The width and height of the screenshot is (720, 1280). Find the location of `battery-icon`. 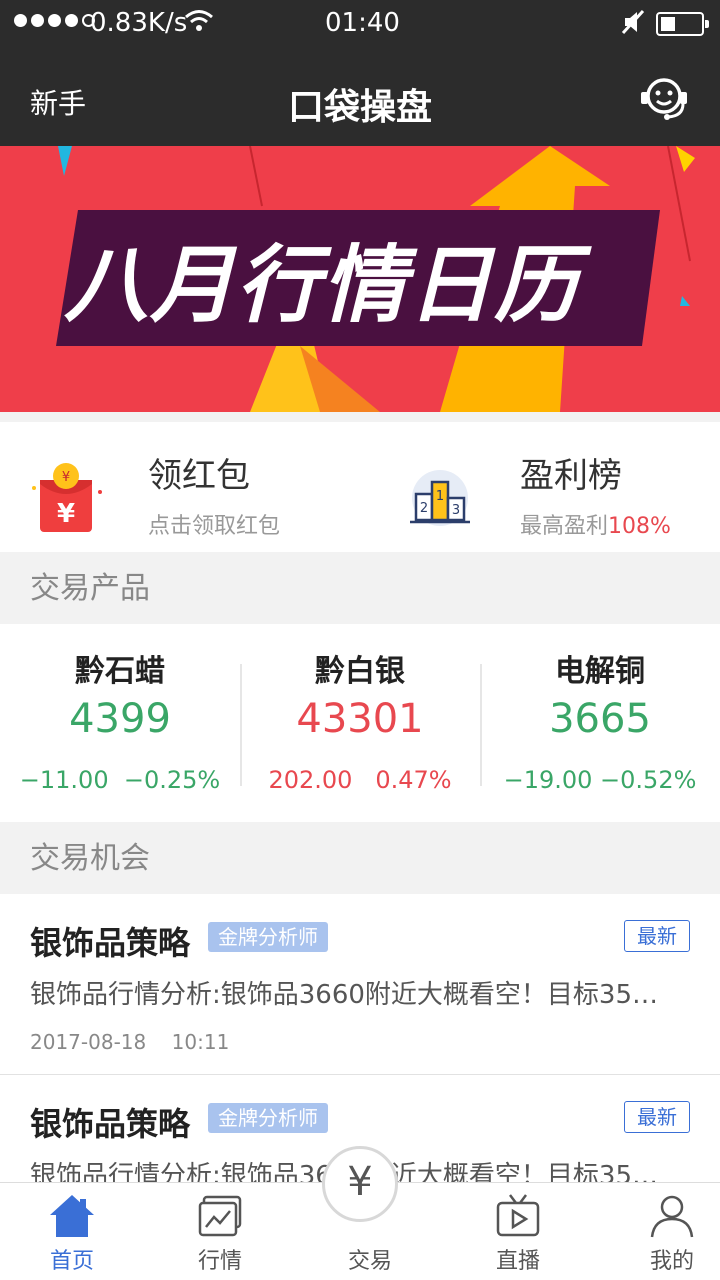

battery-icon is located at coordinates (682, 24).